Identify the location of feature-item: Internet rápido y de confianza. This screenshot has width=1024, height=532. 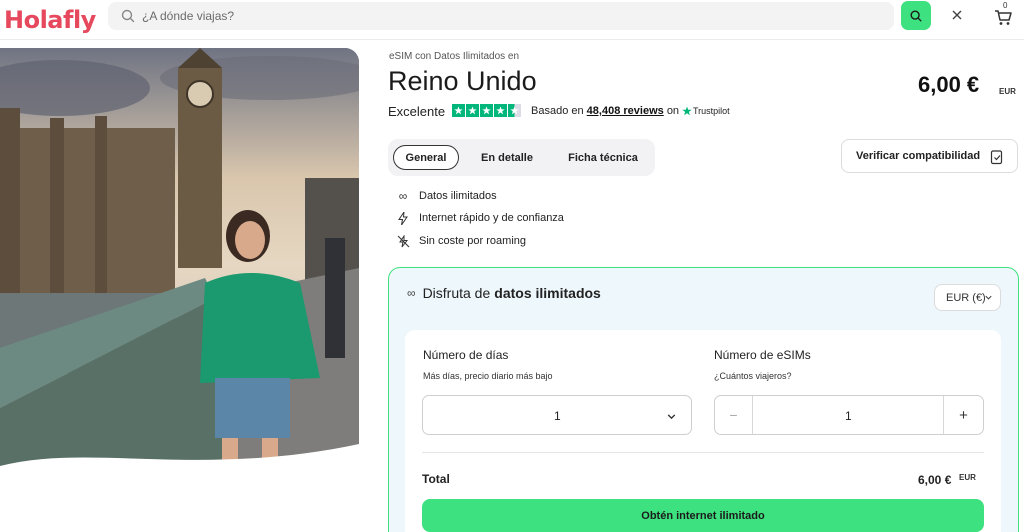
(480, 218).